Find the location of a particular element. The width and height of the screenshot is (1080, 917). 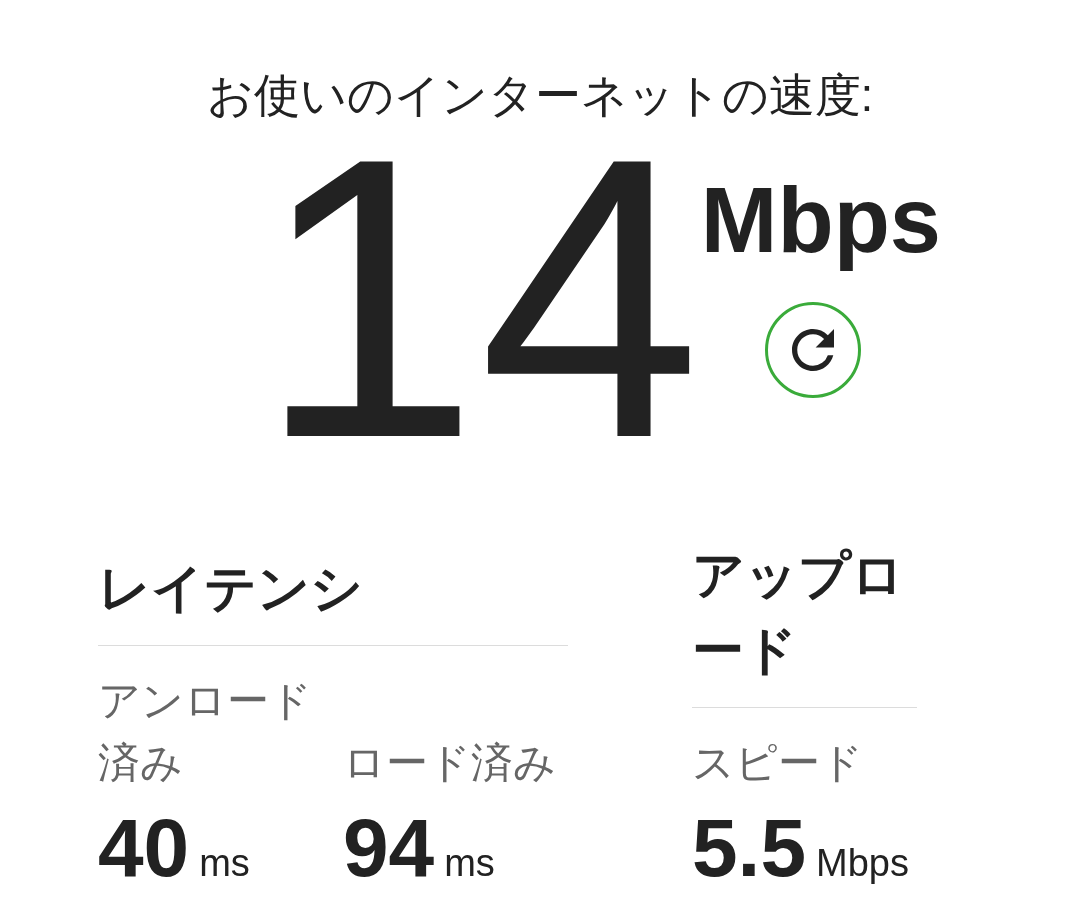

metric-value: 40 is located at coordinates (144, 848).